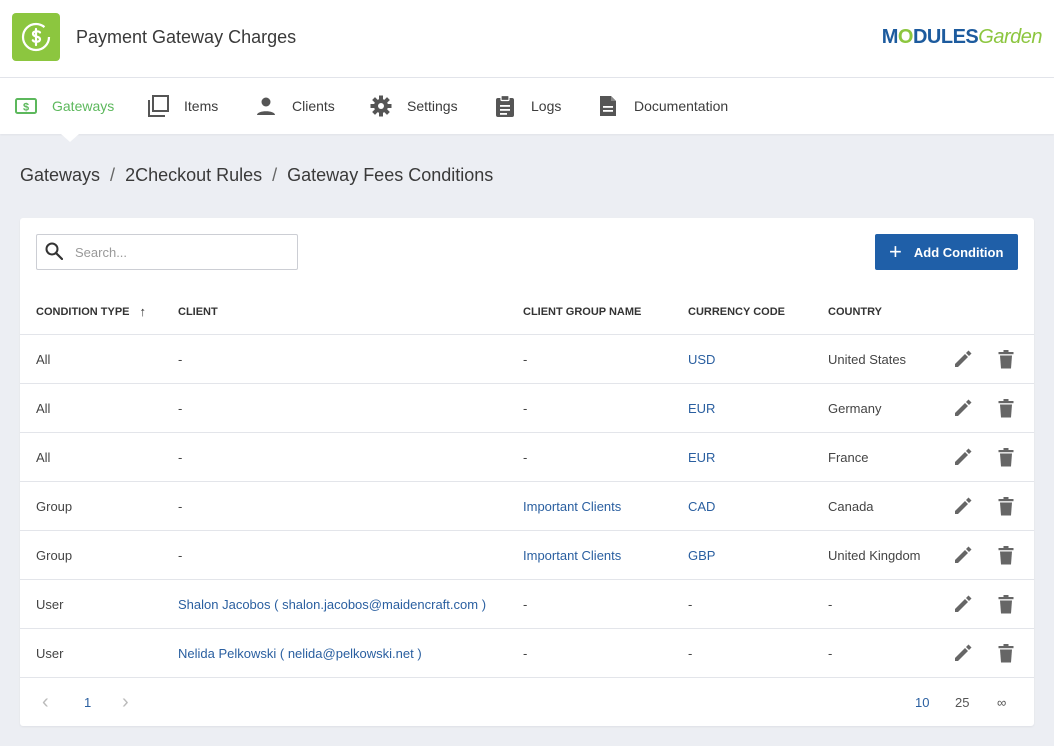  What do you see at coordinates (505, 106) in the screenshot?
I see `clipboard-icon` at bounding box center [505, 106].